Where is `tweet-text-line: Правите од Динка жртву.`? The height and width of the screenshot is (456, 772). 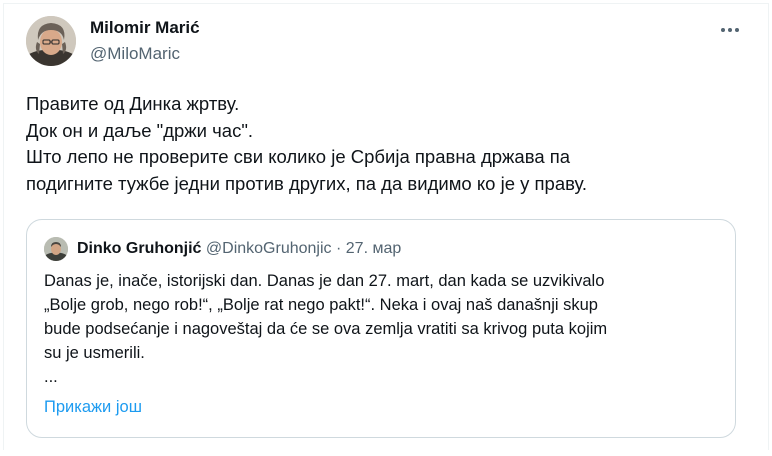
tweet-text-line: Правите од Динка жртву. is located at coordinates (133, 103).